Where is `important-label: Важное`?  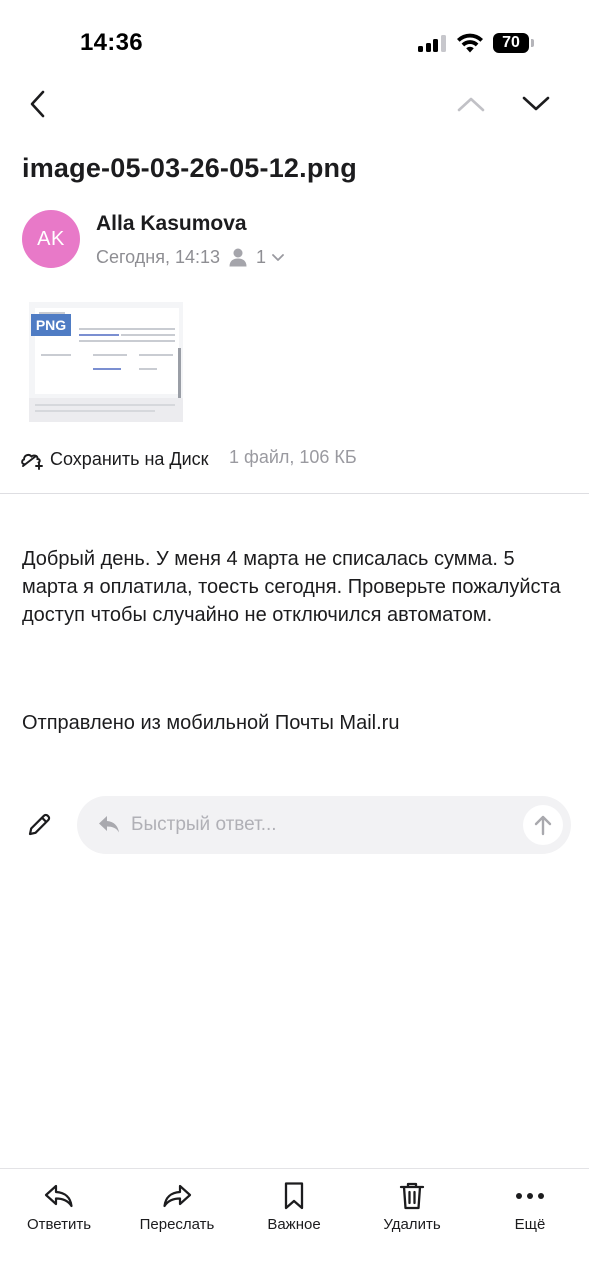
important-label: Важное is located at coordinates (294, 1224).